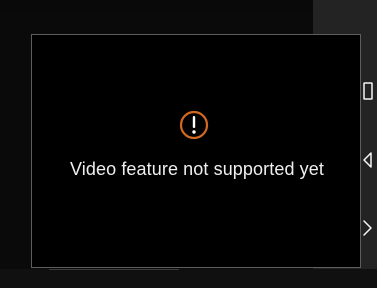  What do you see at coordinates (194, 125) in the screenshot?
I see `warning-icon` at bounding box center [194, 125].